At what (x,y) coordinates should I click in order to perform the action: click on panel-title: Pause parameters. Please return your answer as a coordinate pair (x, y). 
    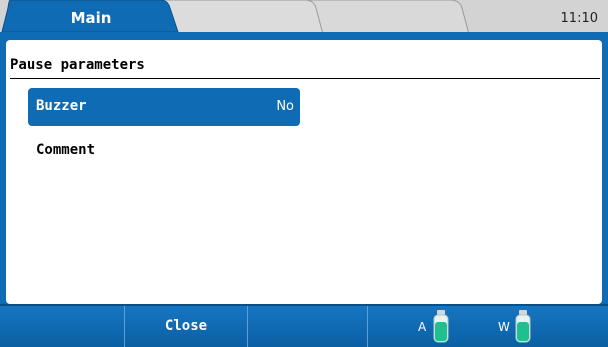
    Looking at the image, I should click on (77, 65).